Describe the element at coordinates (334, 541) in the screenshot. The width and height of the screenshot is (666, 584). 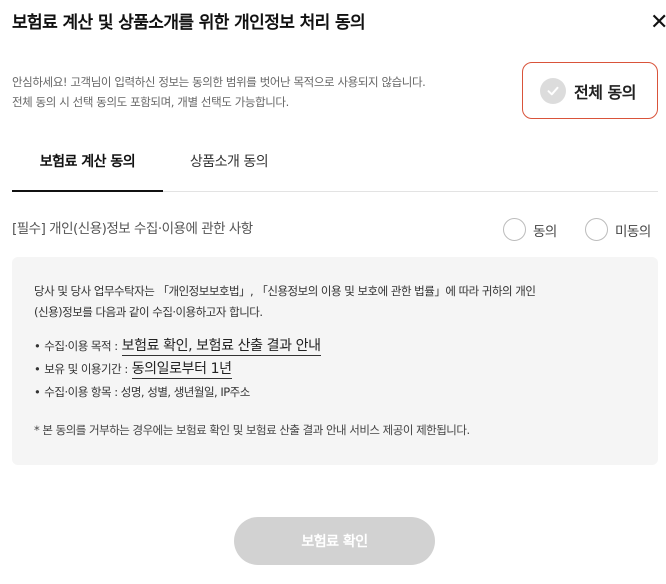
I see `confirm-premium-button: 보험료 확인` at that location.